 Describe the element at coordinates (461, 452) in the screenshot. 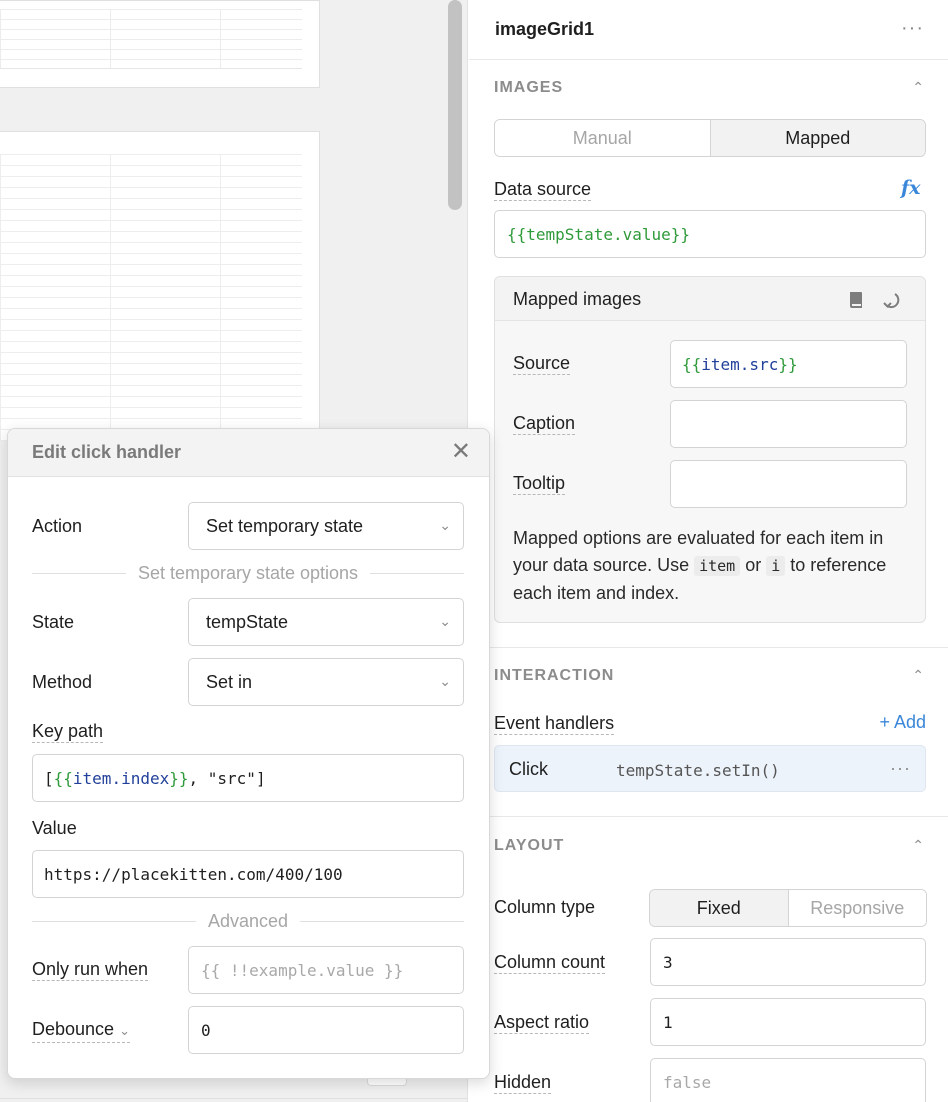

I see `close-icon: ✕` at that location.